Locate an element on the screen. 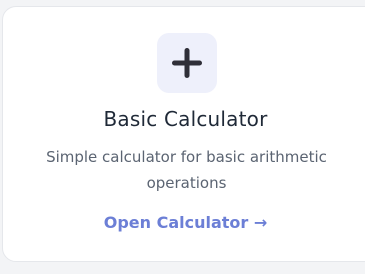 Image resolution: width=365 pixels, height=274 pixels. card-title: Basic Calculator is located at coordinates (185, 119).